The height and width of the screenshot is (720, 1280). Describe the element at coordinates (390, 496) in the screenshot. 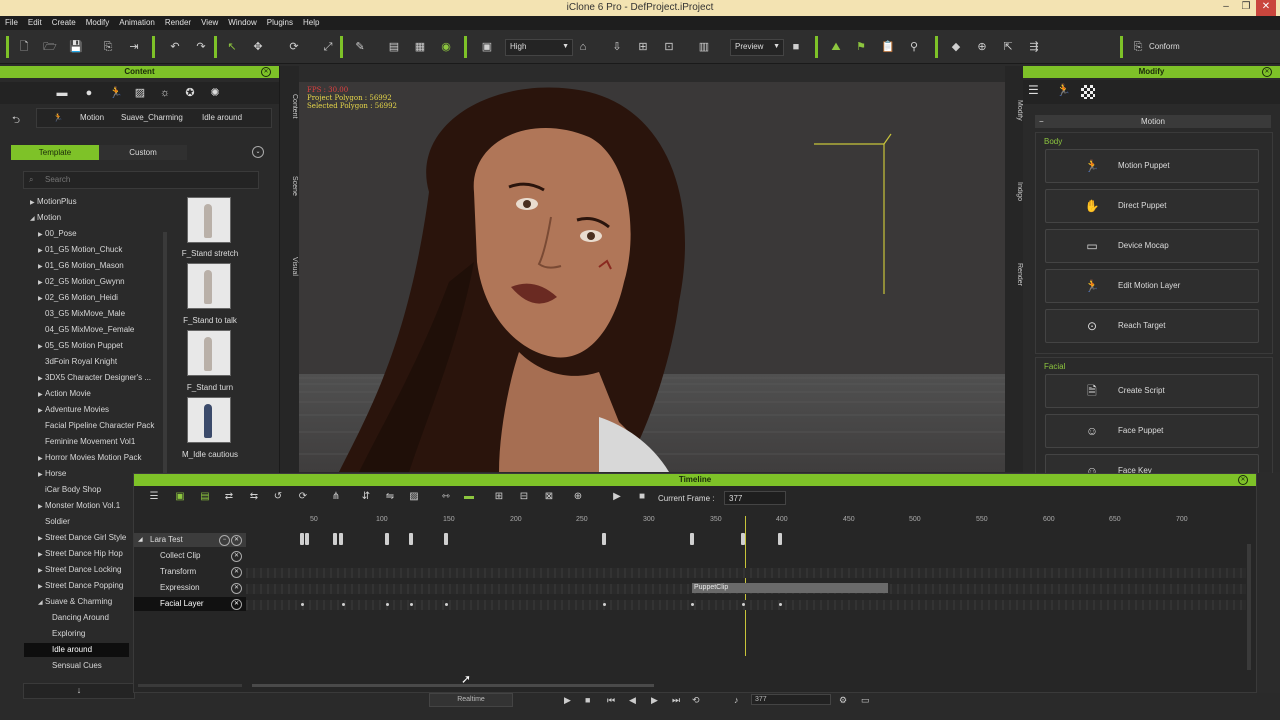

I see `reverse-icon: ⇋` at that location.